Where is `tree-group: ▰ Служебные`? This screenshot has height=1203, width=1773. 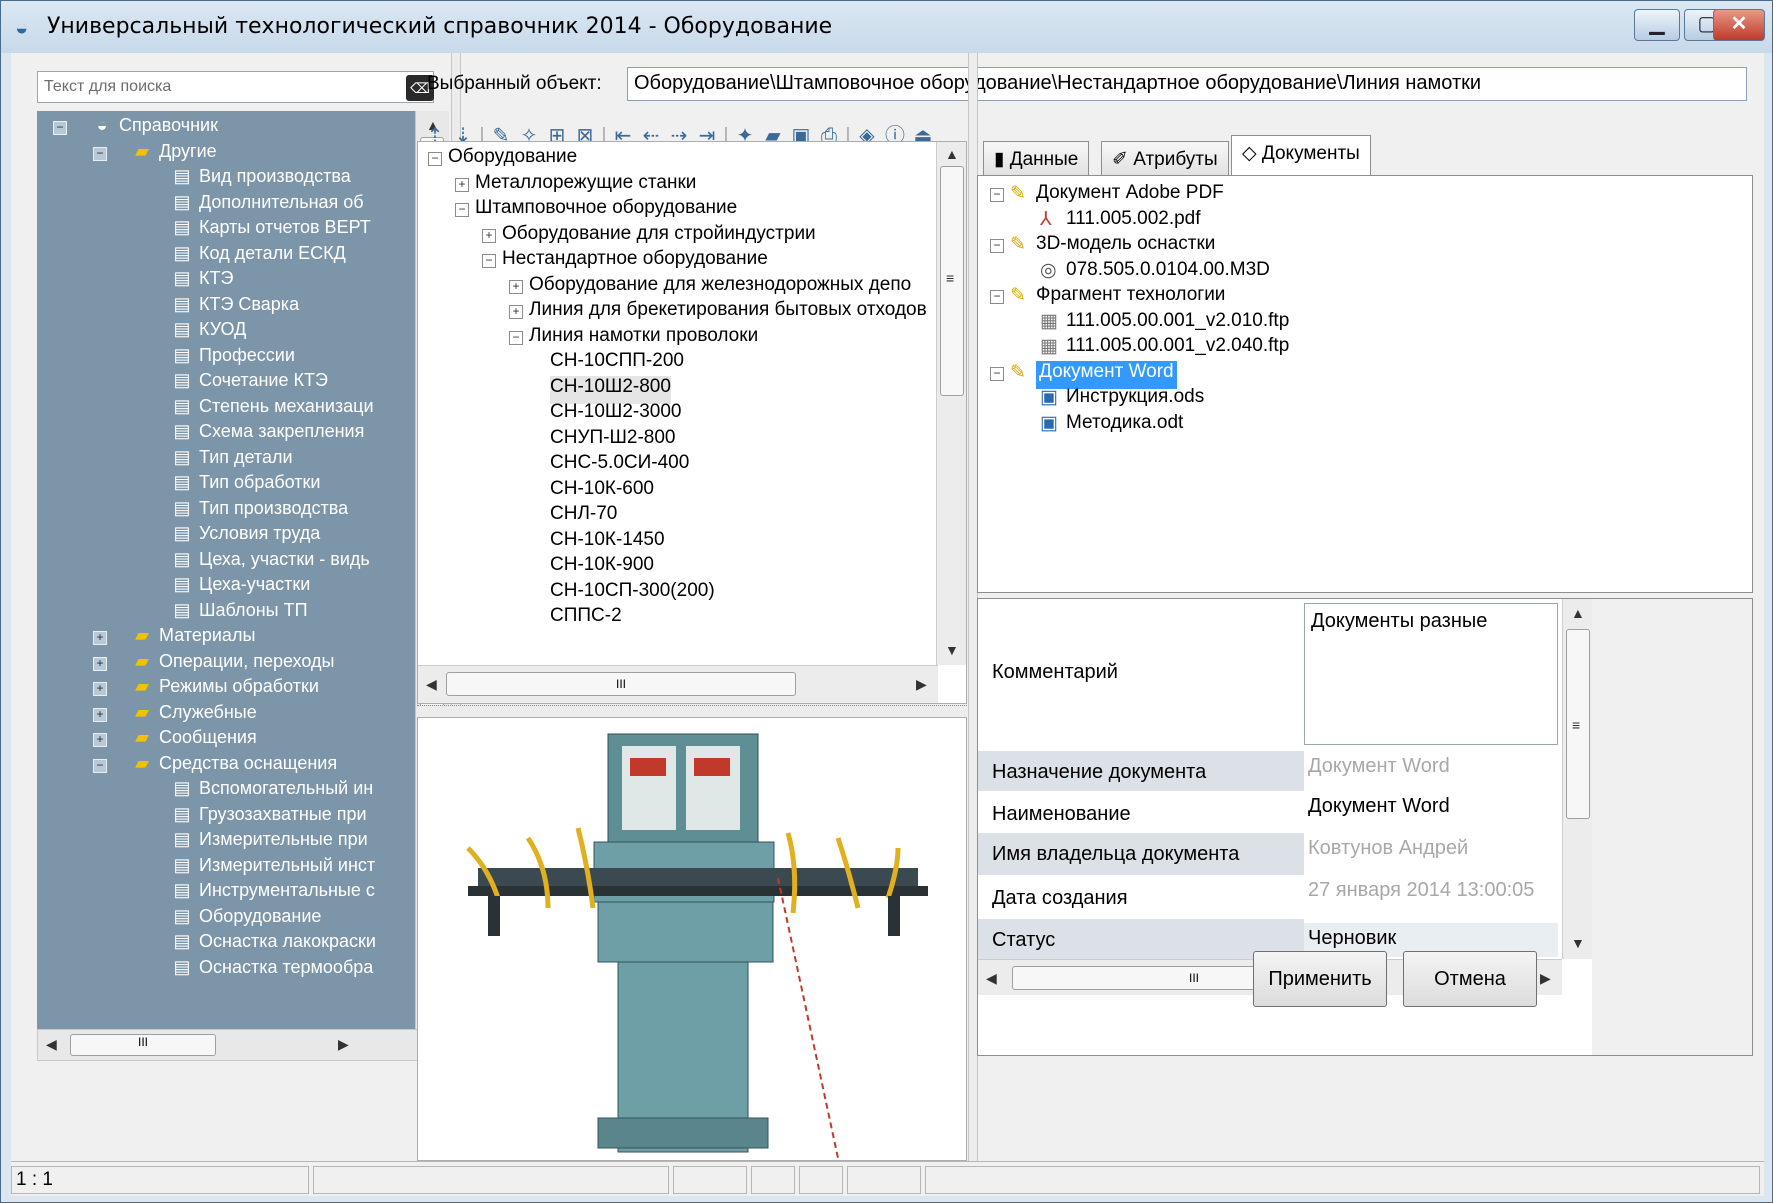
tree-group: ▰ Служебные is located at coordinates (194, 716).